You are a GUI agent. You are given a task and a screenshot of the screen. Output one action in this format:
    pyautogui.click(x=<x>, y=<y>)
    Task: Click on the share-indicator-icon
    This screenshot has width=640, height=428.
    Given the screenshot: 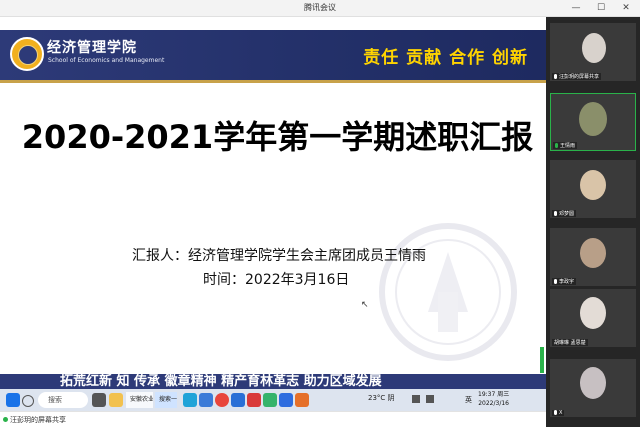 What is the action you would take?
    pyautogui.click(x=5, y=419)
    